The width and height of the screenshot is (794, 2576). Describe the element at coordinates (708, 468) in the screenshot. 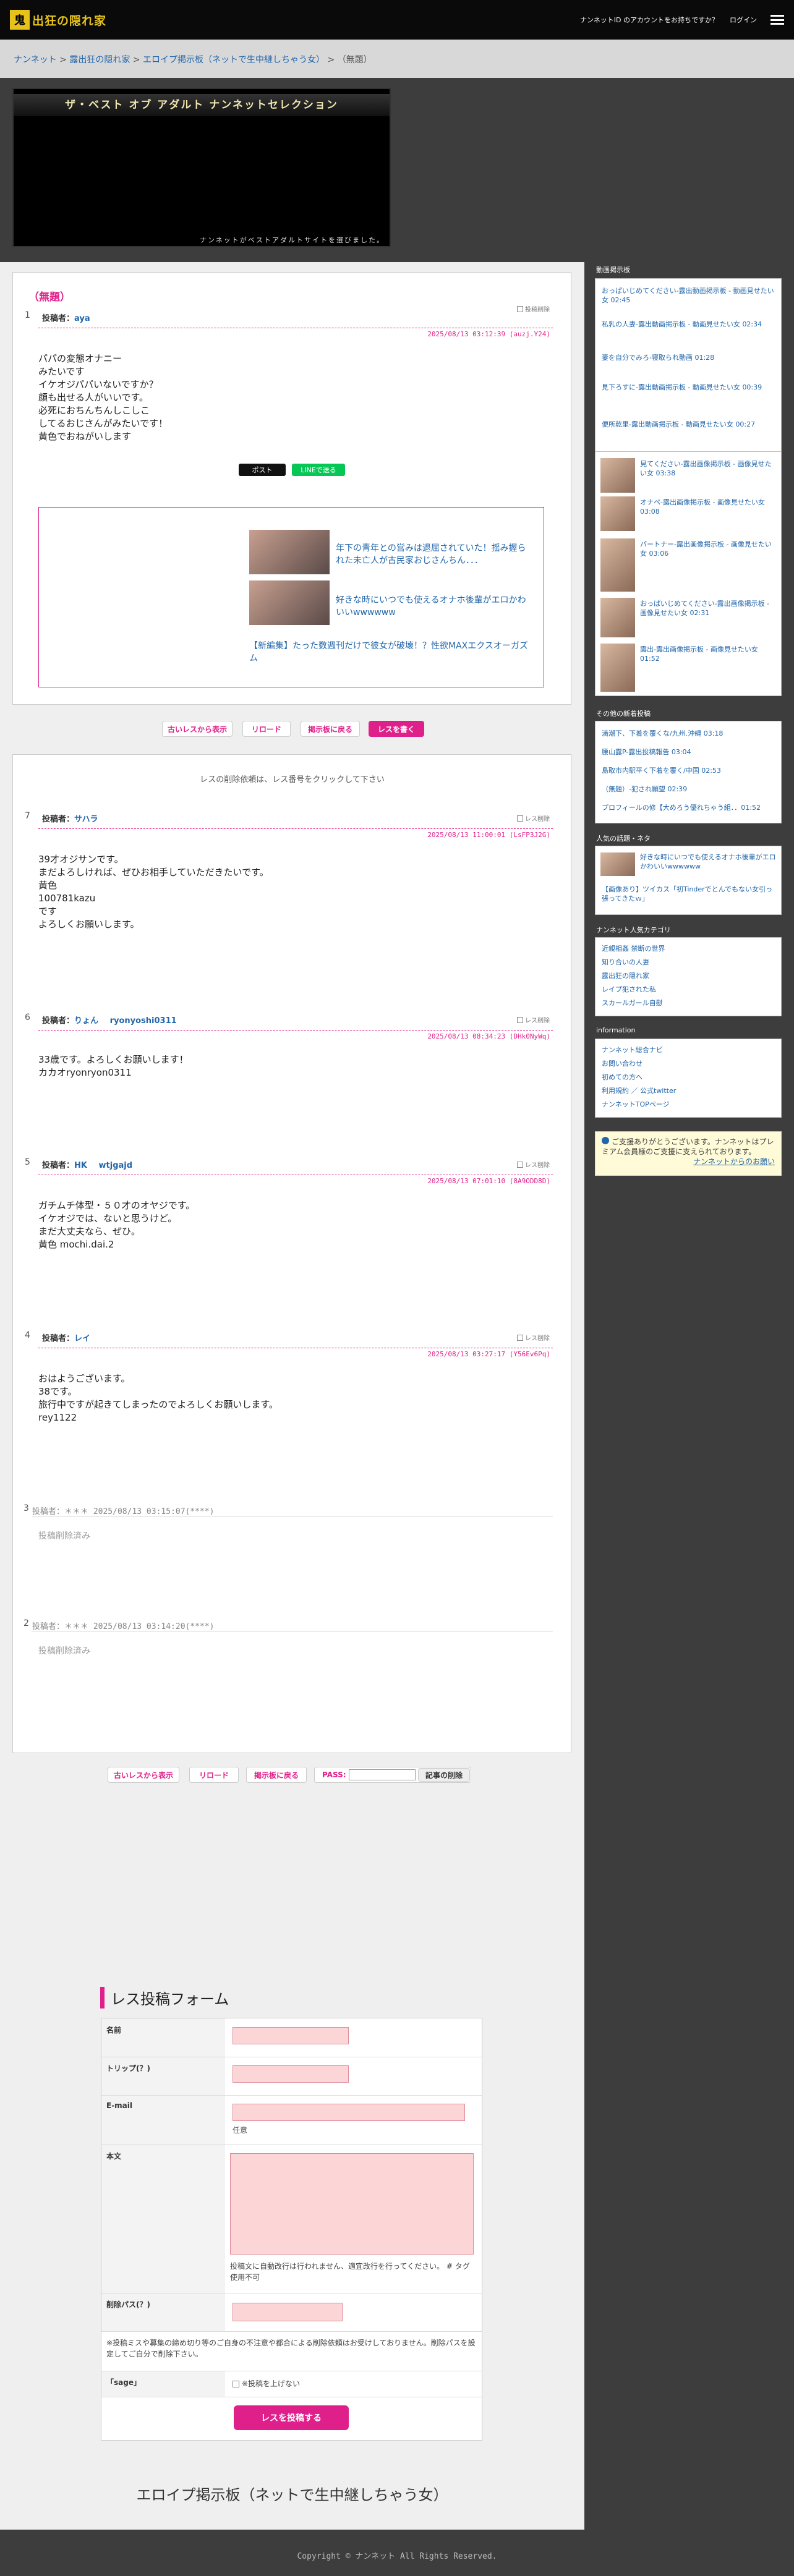

I see `side-link: 見てください-露出画像掲示板 - 画像見せたい女 03:38` at that location.